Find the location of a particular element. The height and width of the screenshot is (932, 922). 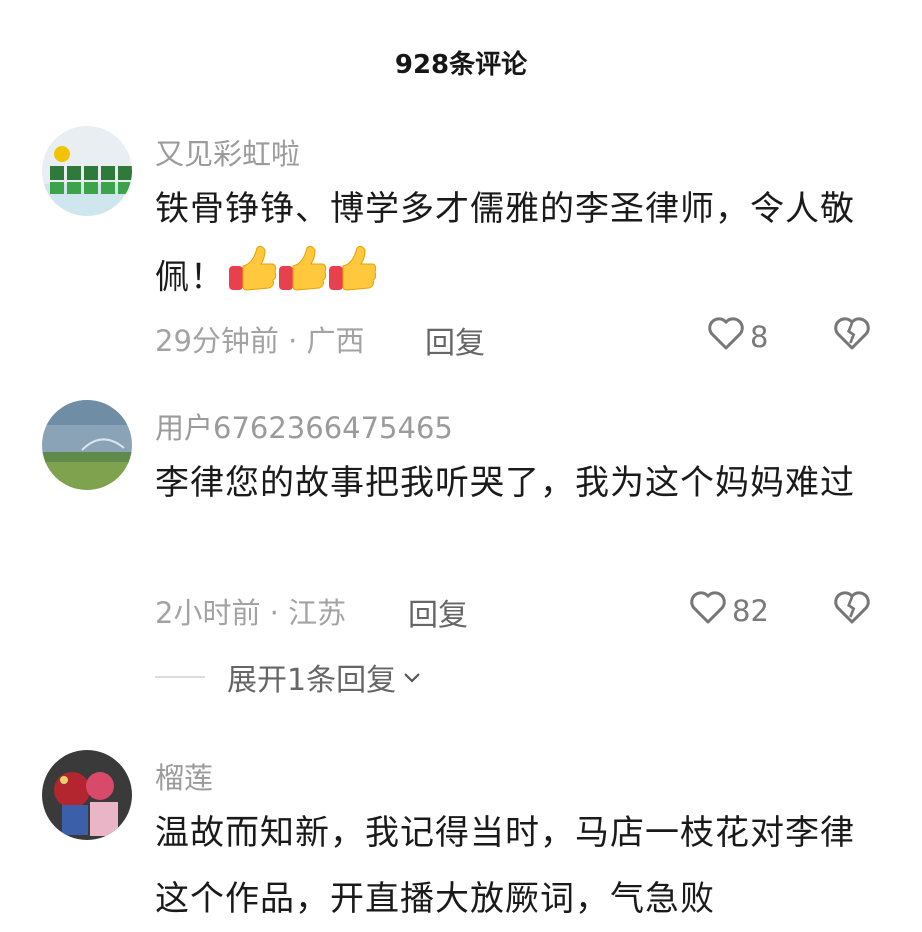

comment-text: 李律您的故事把我听哭了，我为这个妈妈难过 is located at coordinates (505, 483).